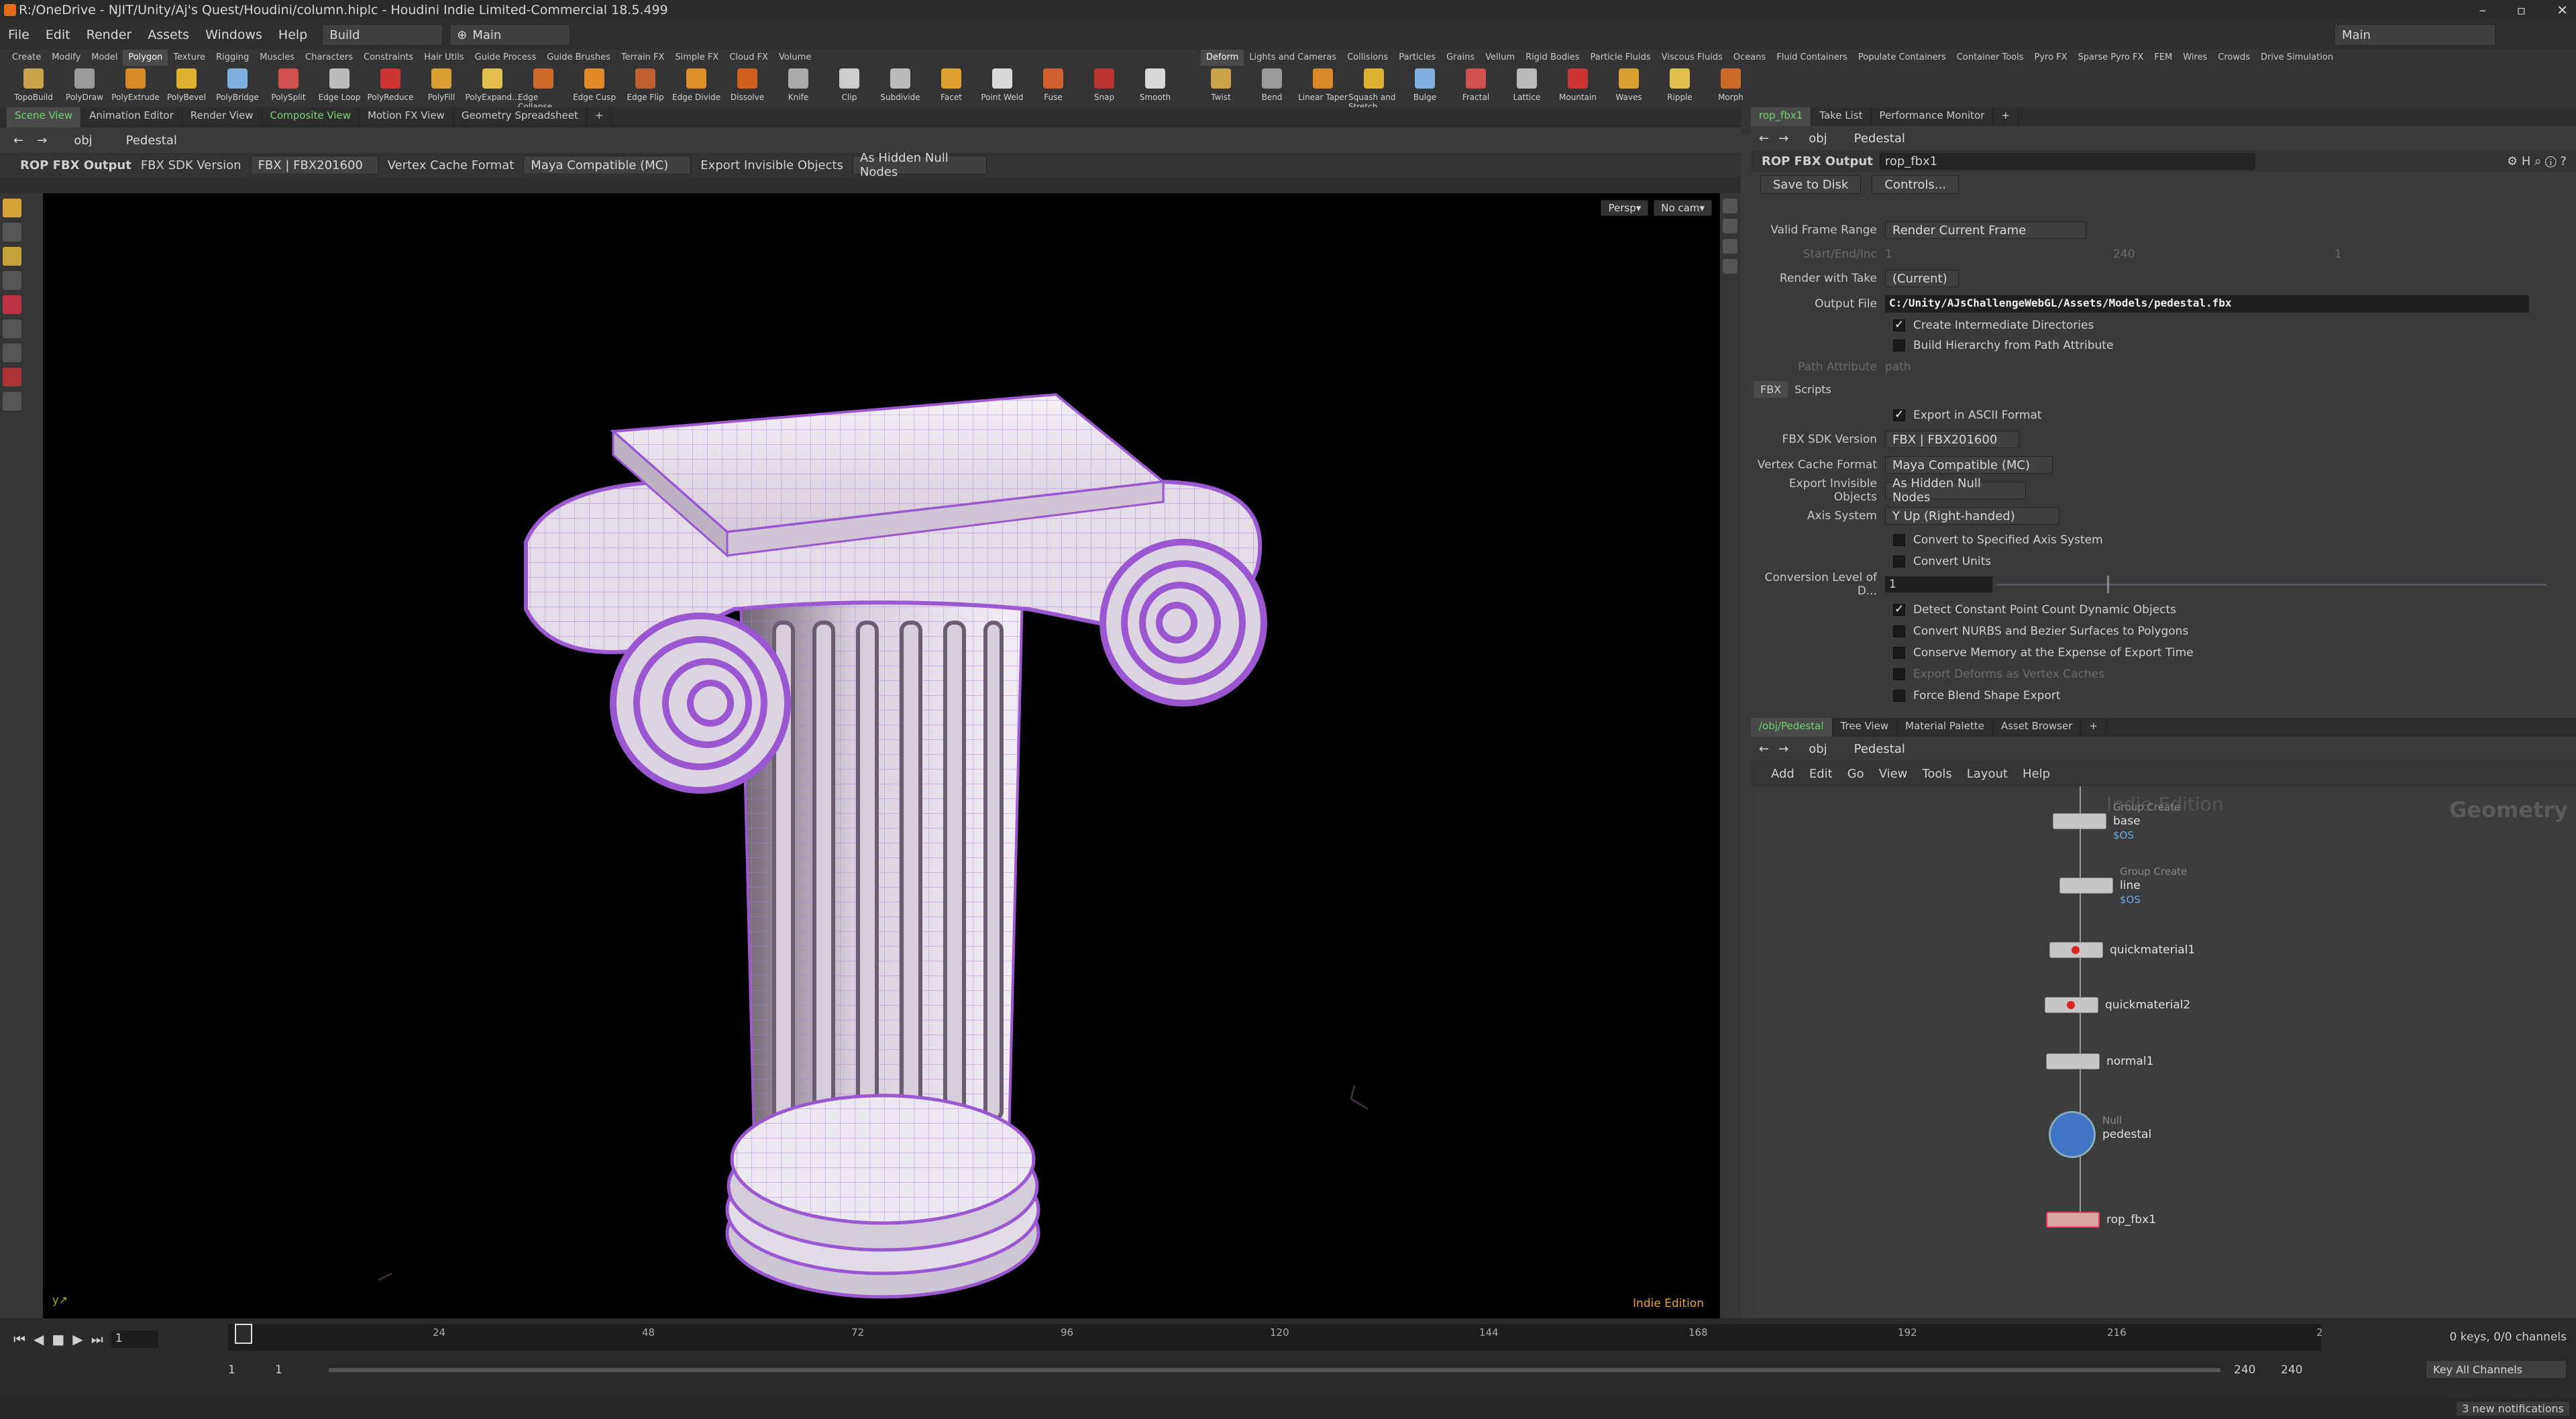  What do you see at coordinates (19, 35) in the screenshot?
I see `menu-file: File` at bounding box center [19, 35].